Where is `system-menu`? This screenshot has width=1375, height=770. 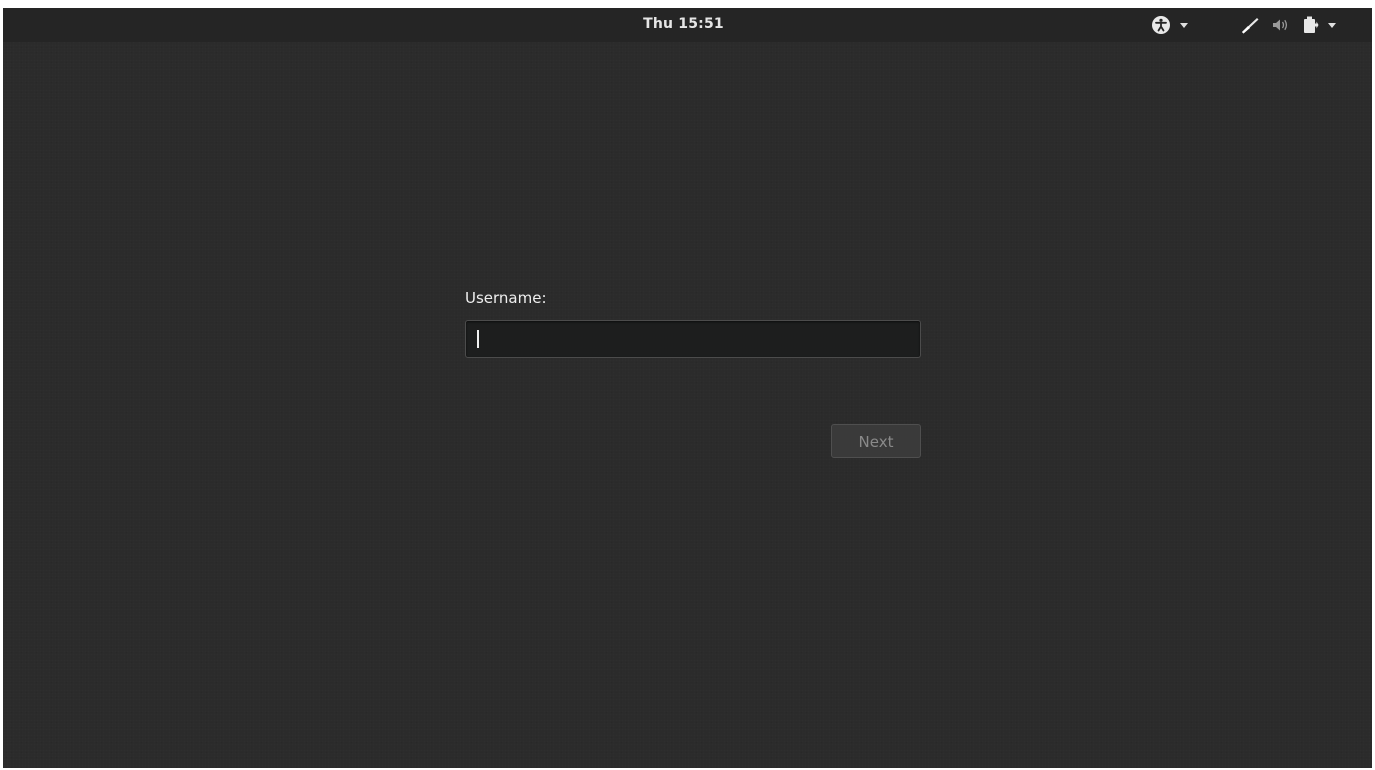
system-menu is located at coordinates (1287, 25).